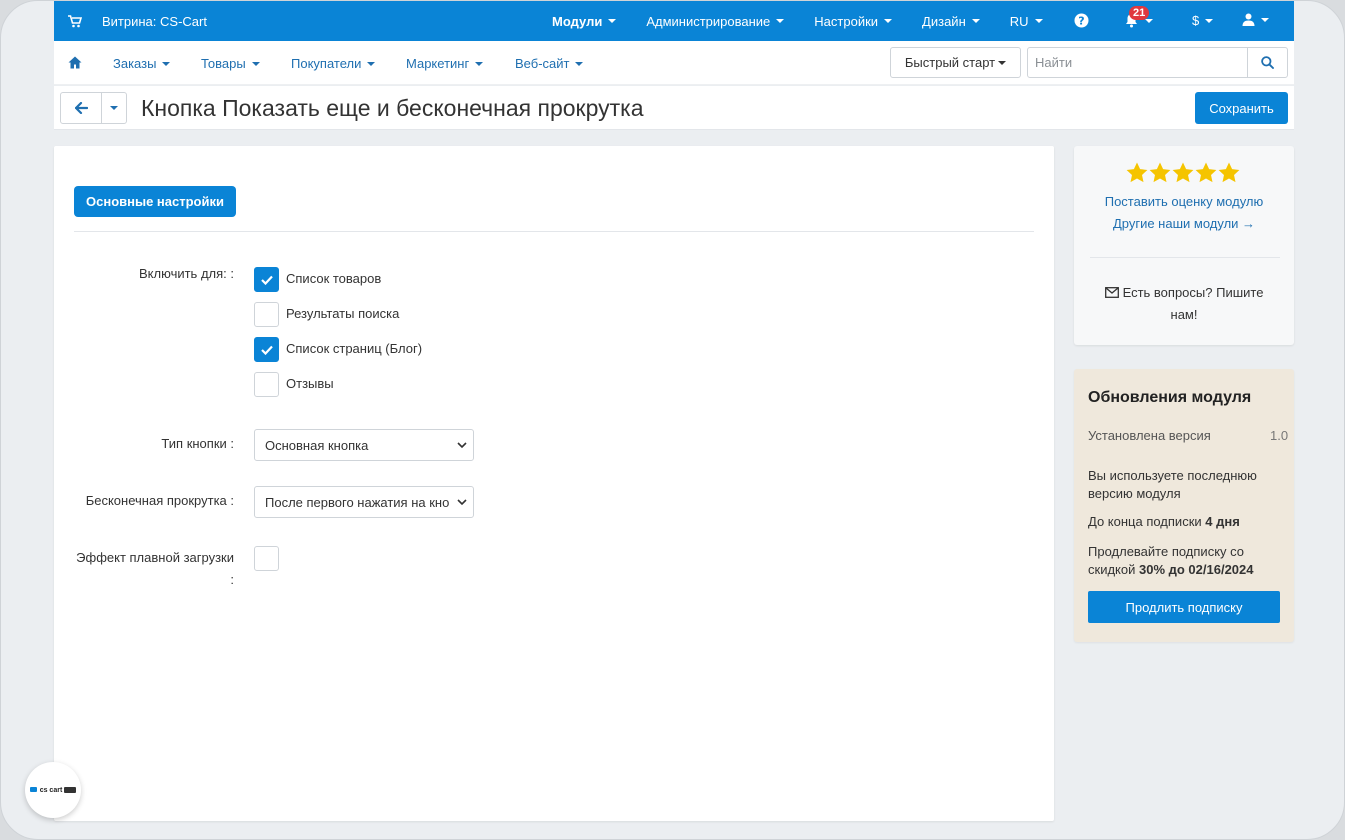 This screenshot has height=840, width=1345. Describe the element at coordinates (1203, 20) in the screenshot. I see `currency-selector: $` at that location.